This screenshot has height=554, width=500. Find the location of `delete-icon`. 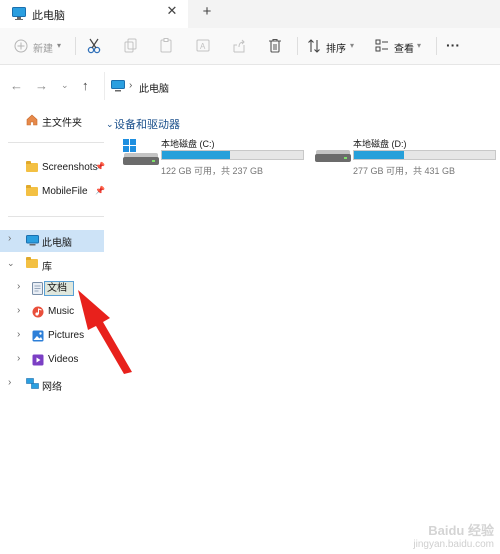

delete-icon is located at coordinates (275, 46).